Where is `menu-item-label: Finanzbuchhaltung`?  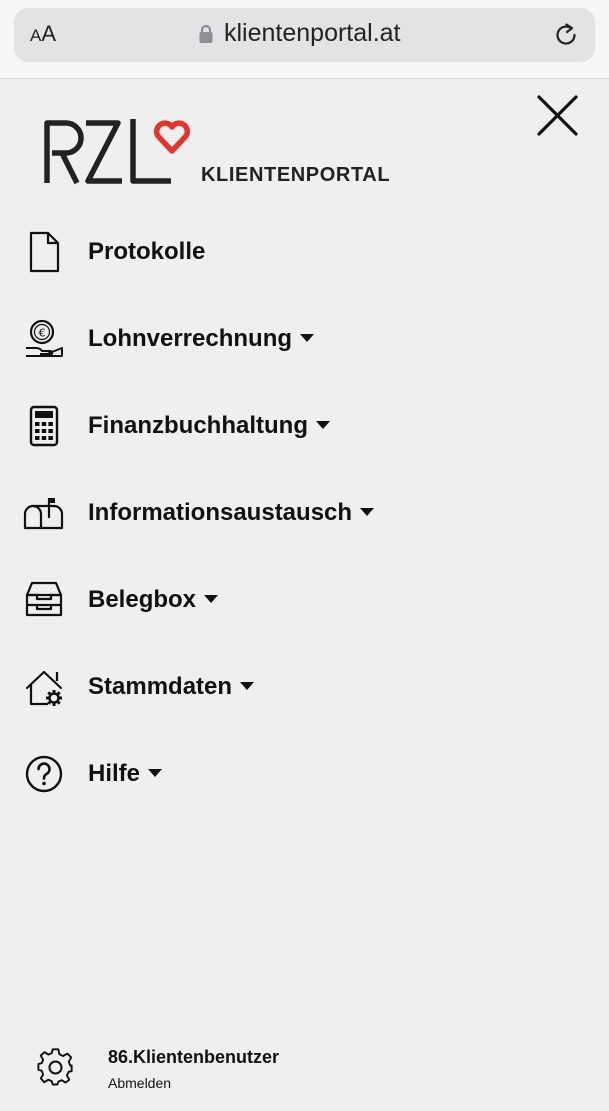 menu-item-label: Finanzbuchhaltung is located at coordinates (198, 425).